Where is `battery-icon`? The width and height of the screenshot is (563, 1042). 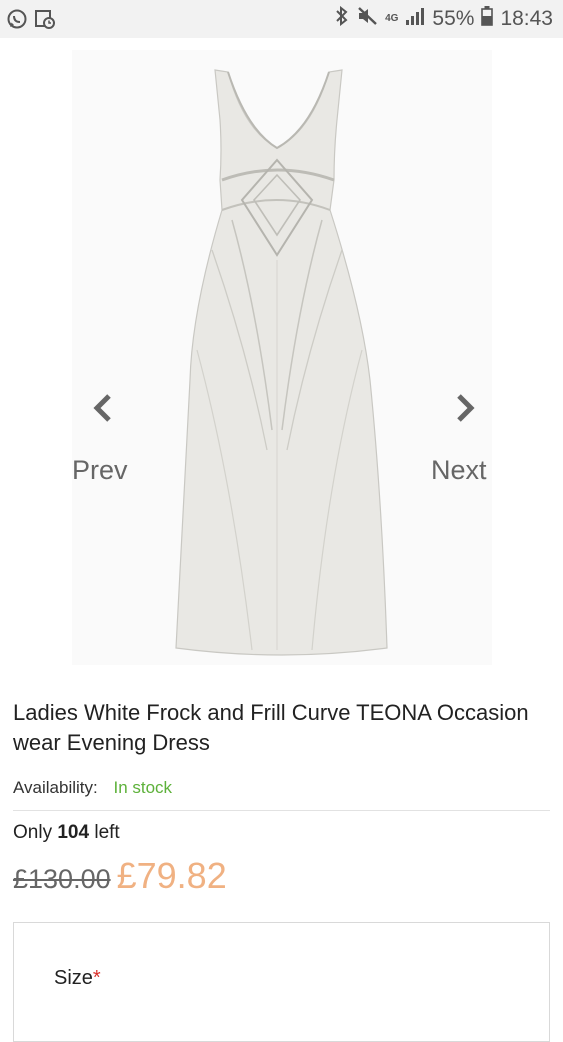
battery-icon is located at coordinates (487, 19).